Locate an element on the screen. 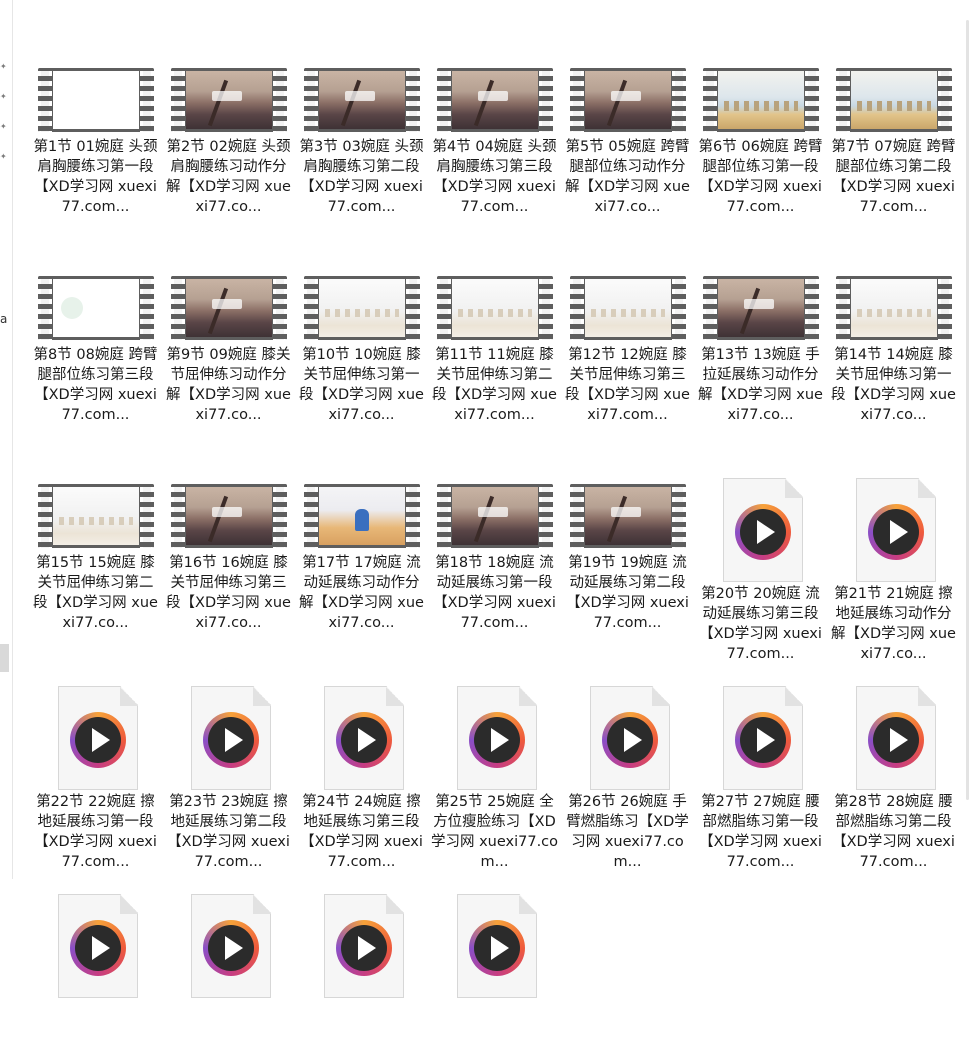 Image resolution: width=970 pixels, height=1064 pixels. nav-item-fragment: a is located at coordinates (3, 319).